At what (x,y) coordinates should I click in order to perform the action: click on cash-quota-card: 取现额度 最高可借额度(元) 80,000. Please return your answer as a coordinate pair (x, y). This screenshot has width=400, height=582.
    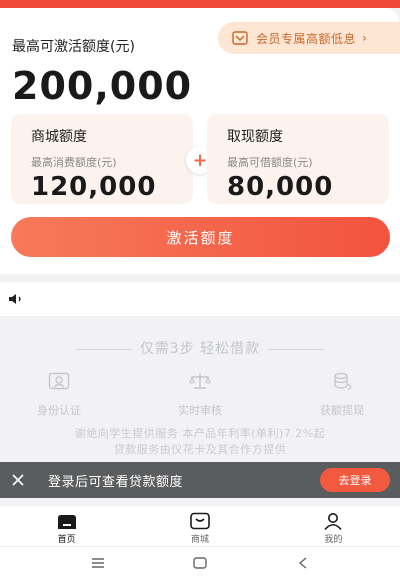
    Looking at the image, I should click on (298, 159).